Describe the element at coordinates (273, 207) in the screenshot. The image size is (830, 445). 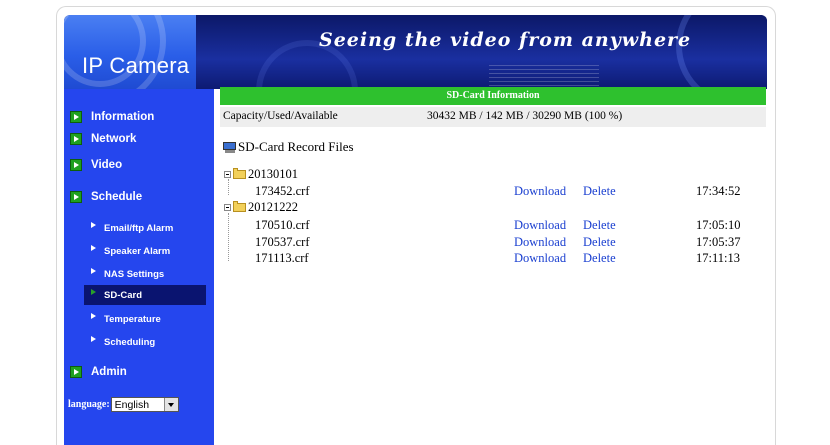
I see `folder-label: 20121222` at that location.